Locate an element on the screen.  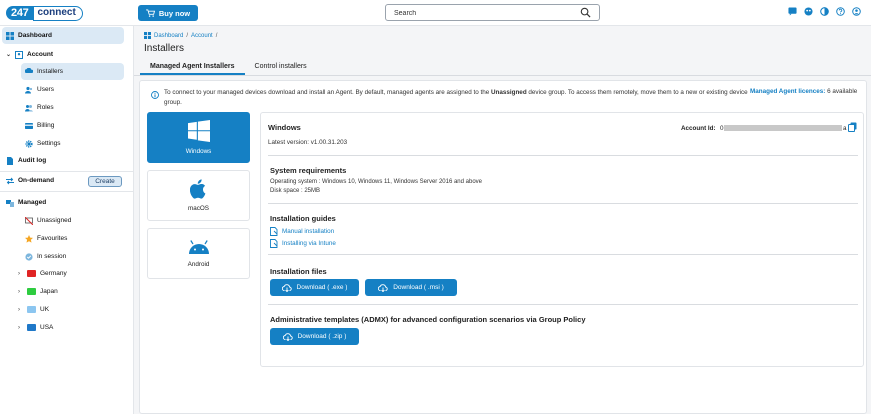
buy-now-button: Buy now is located at coordinates (168, 13).